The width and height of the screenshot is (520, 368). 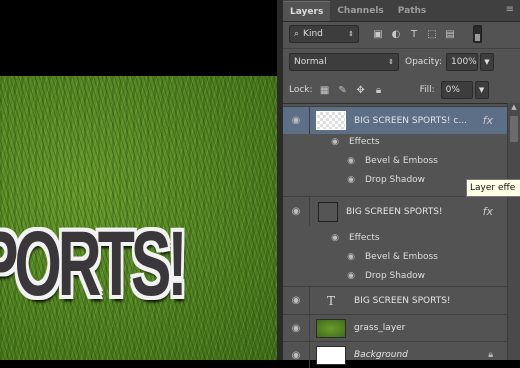 What do you see at coordinates (450, 34) in the screenshot?
I see `smart-object-filter-icon: ▤` at bounding box center [450, 34].